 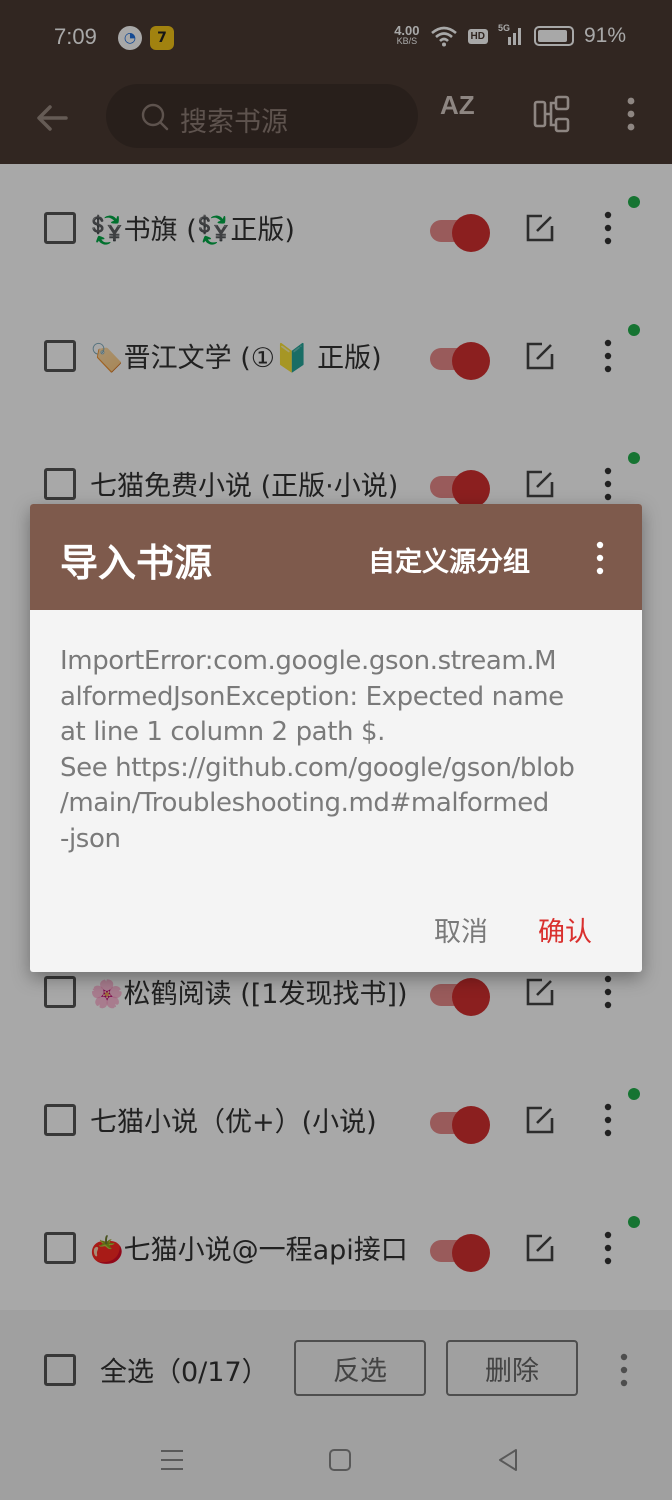 What do you see at coordinates (136, 563) in the screenshot?
I see `dialog-title: 导入书源` at bounding box center [136, 563].